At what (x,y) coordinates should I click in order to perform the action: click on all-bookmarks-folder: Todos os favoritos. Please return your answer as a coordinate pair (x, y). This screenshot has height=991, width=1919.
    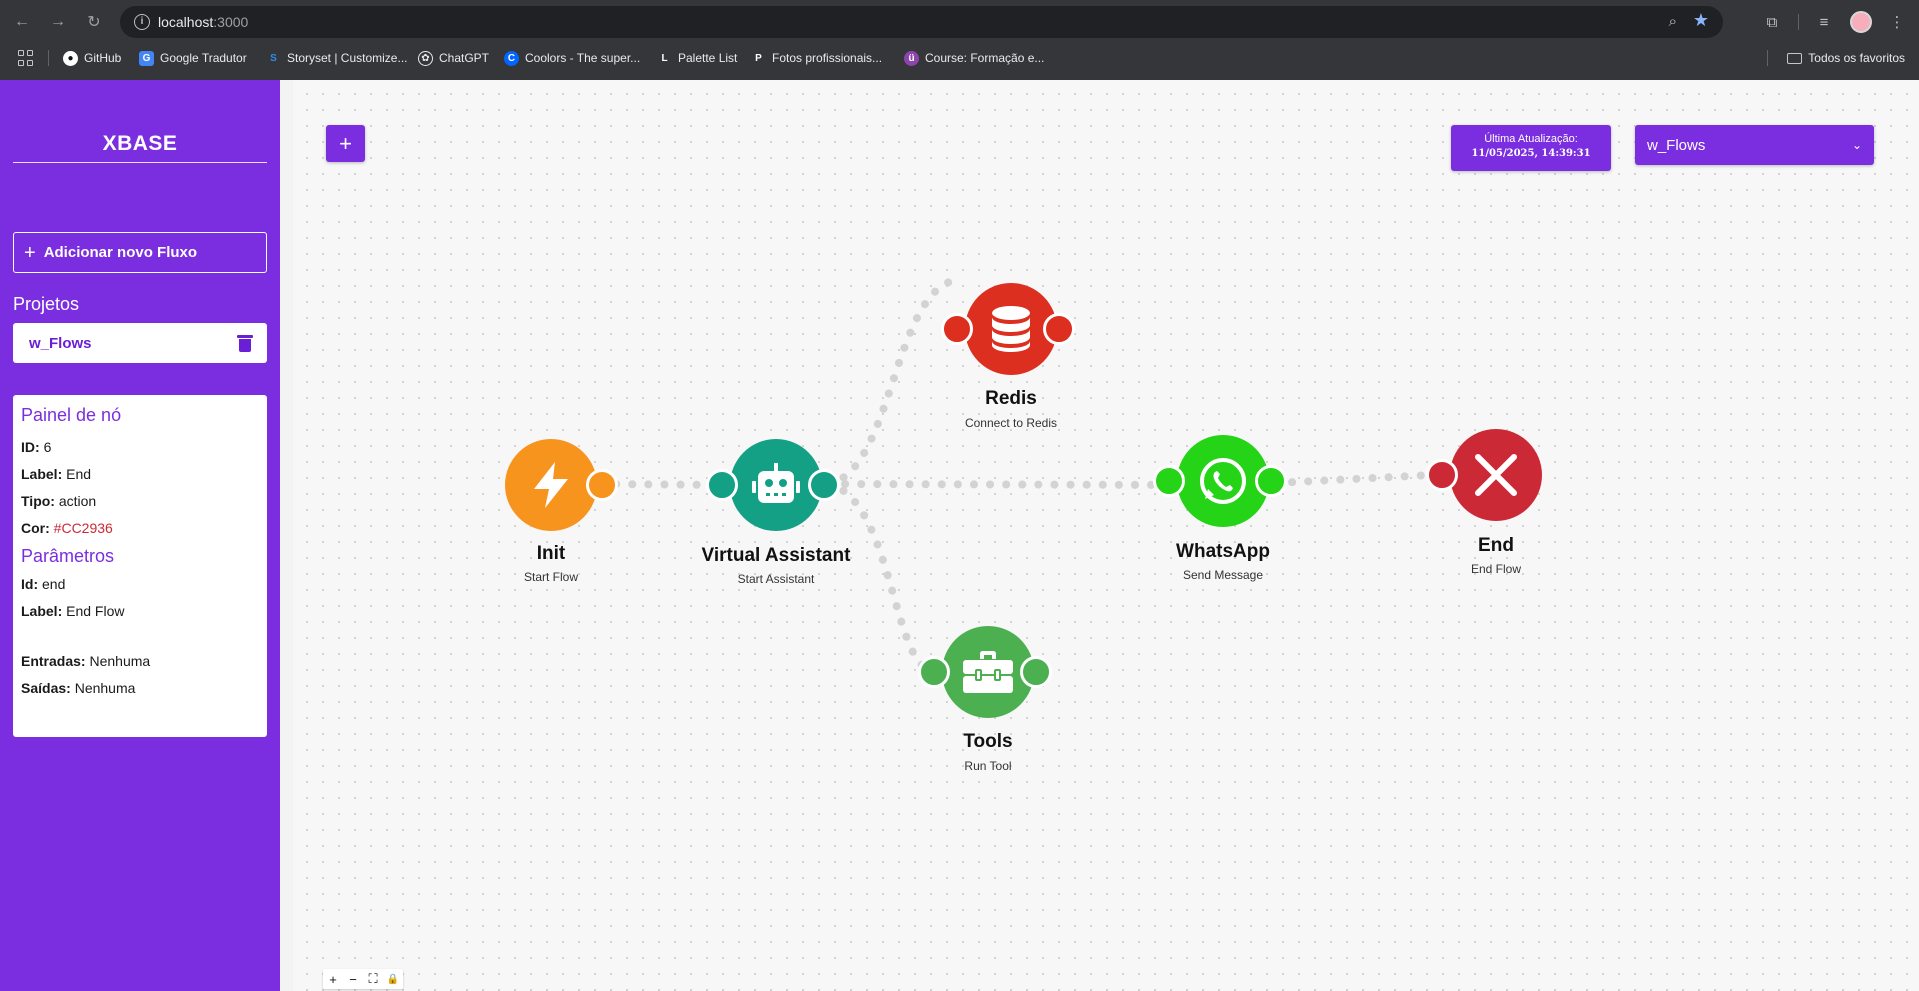
    Looking at the image, I should click on (1846, 58).